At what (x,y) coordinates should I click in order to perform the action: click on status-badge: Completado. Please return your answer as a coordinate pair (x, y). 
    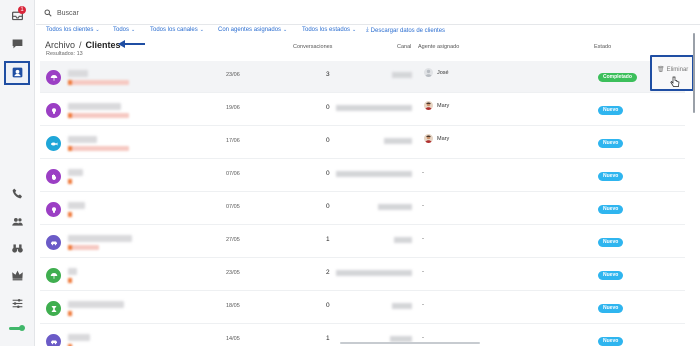
    Looking at the image, I should click on (617, 77).